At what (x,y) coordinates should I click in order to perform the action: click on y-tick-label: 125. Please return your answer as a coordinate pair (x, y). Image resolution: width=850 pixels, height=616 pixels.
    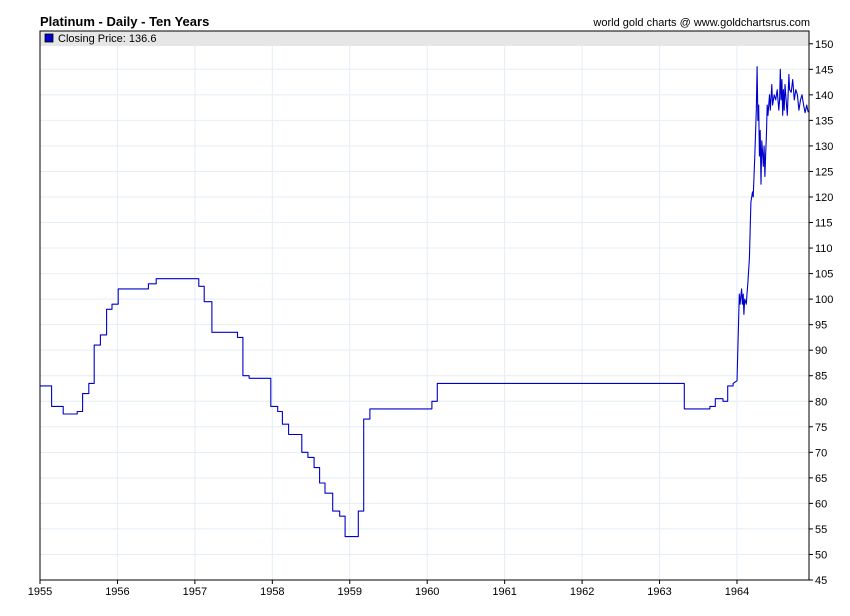
    Looking at the image, I should click on (824, 172).